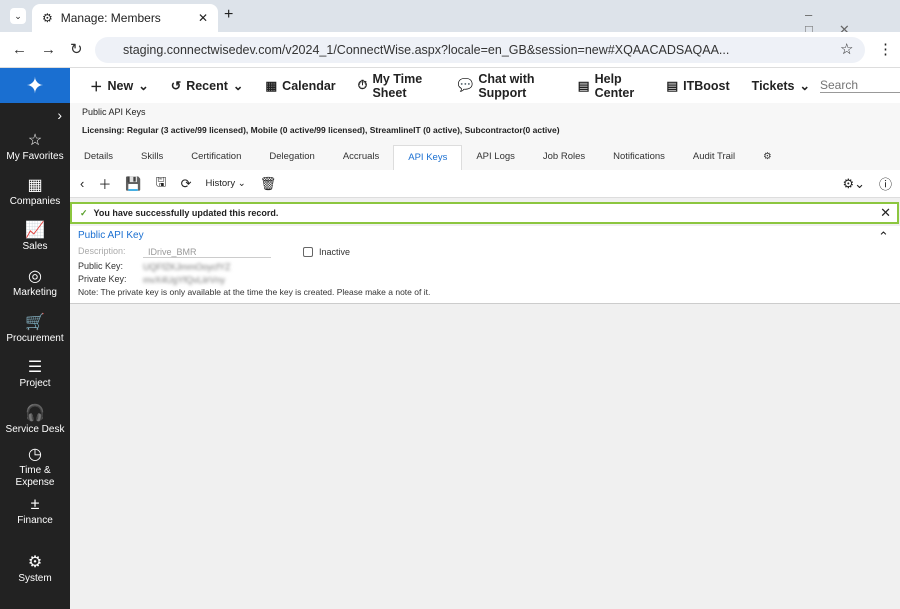 The height and width of the screenshot is (609, 900). What do you see at coordinates (98, 157) in the screenshot?
I see `tab-details: Details` at bounding box center [98, 157].